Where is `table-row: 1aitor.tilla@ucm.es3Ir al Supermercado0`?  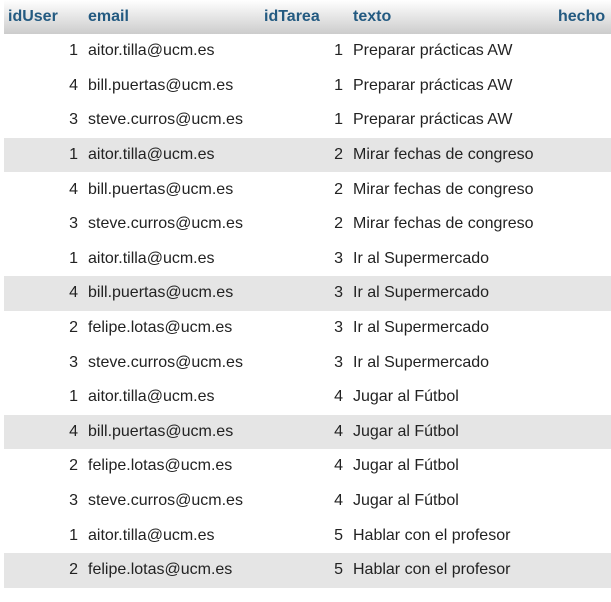 table-row: 1aitor.tilla@ucm.es3Ir al Supermercado0 is located at coordinates (307, 259).